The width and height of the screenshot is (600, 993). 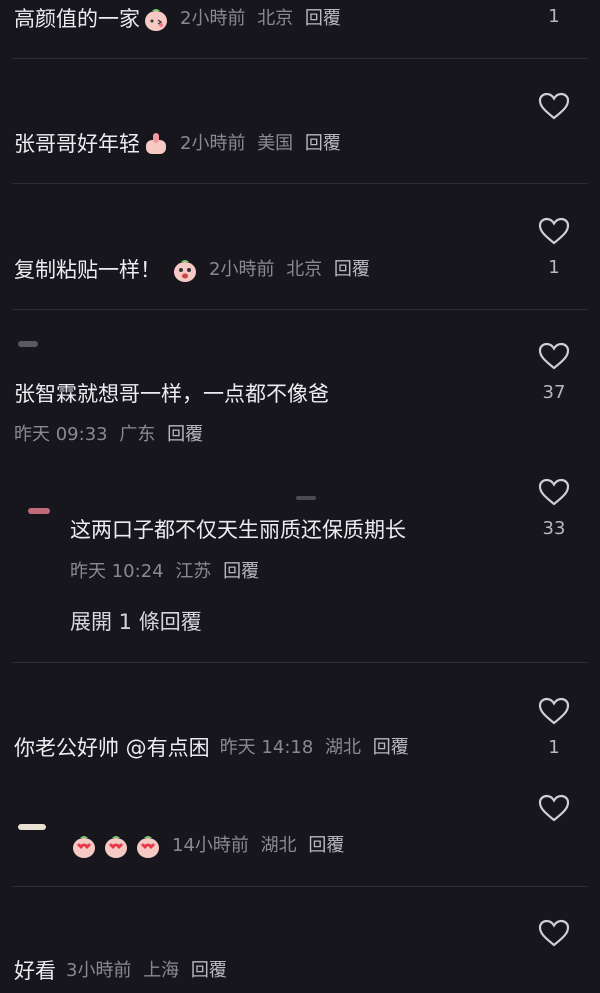 What do you see at coordinates (136, 621) in the screenshot?
I see `expand-replies-button: 展開 1 條回覆` at bounding box center [136, 621].